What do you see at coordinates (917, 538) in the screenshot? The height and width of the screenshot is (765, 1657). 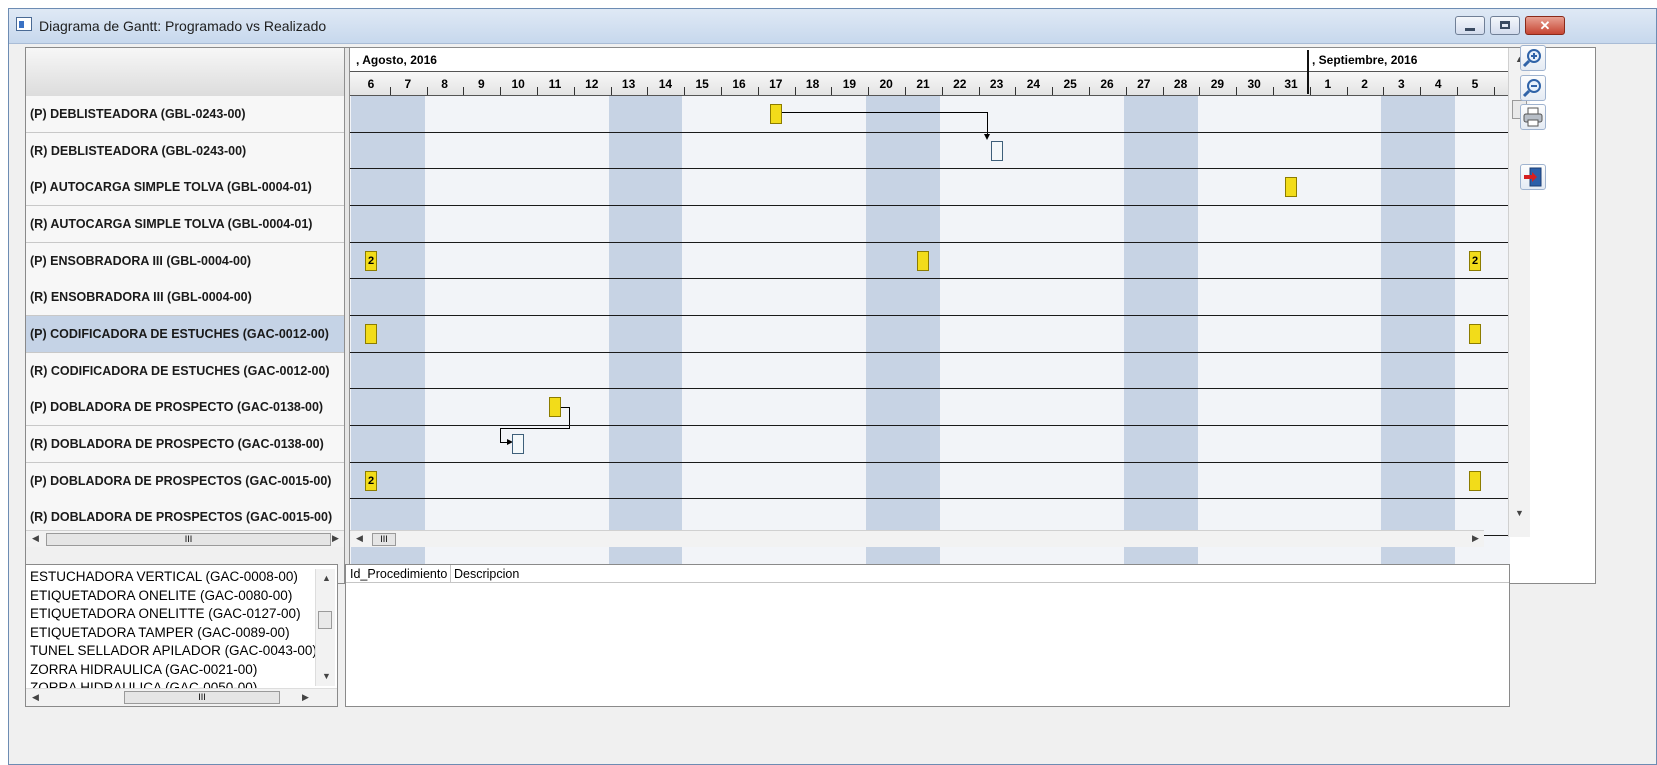 I see `chart-horizontal-scrollbar: ◀ III ▶` at bounding box center [917, 538].